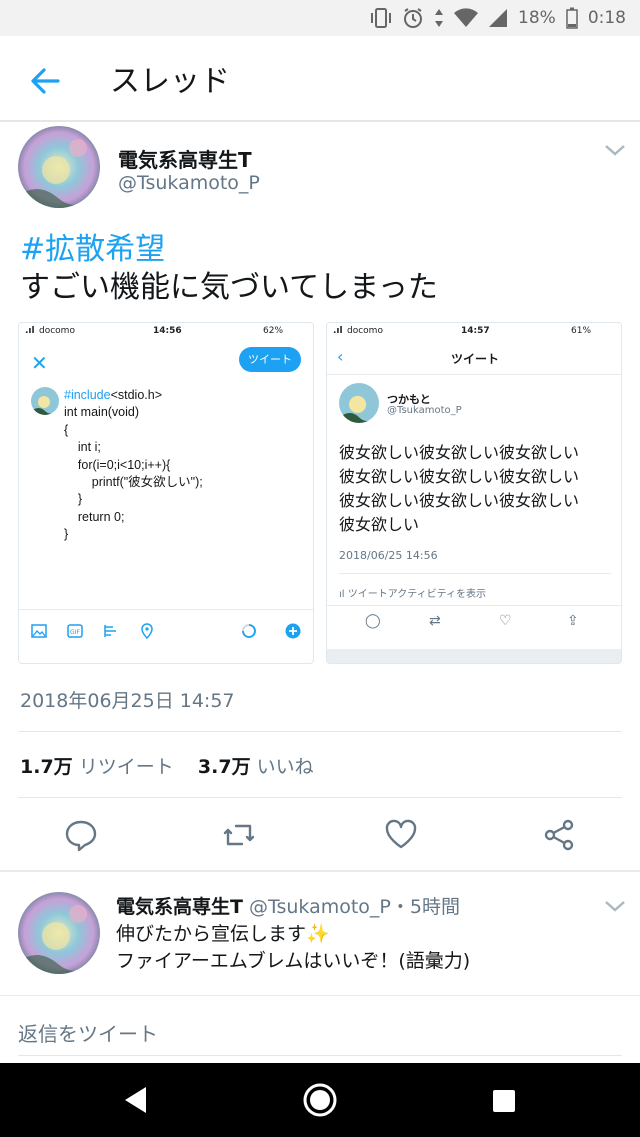 The image size is (640, 1137). I want to click on retweet-count: 1.7万, so click(46, 767).